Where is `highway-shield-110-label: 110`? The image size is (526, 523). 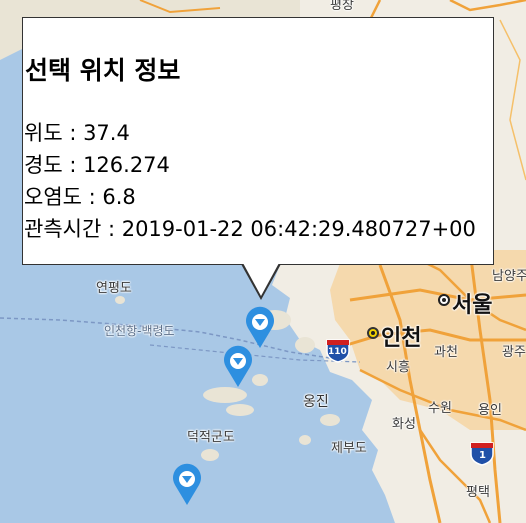 highway-shield-110-label: 110 is located at coordinates (337, 352).